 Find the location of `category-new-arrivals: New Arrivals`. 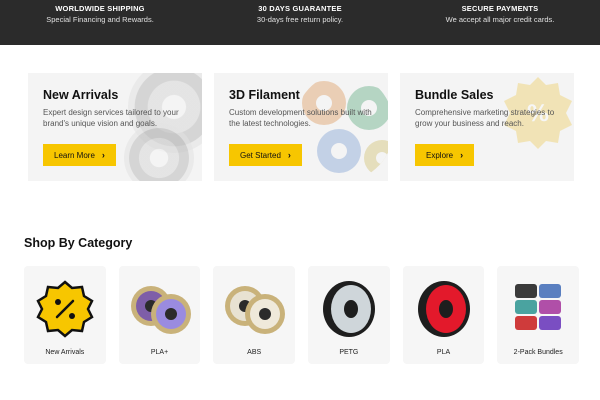

category-new-arrivals: New Arrivals is located at coordinates (65, 315).